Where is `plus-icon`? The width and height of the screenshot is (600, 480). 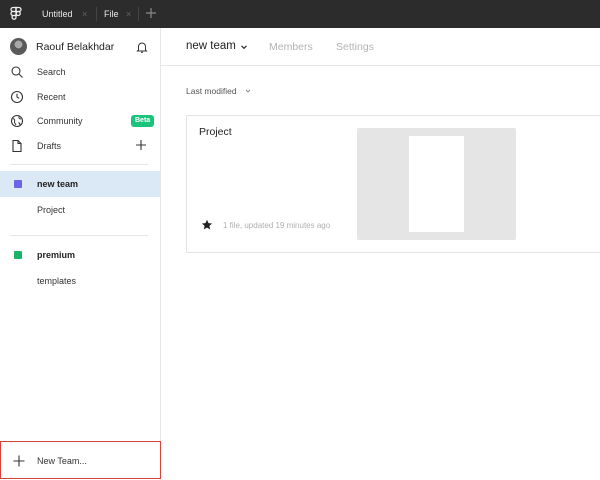
plus-icon is located at coordinates (19, 461).